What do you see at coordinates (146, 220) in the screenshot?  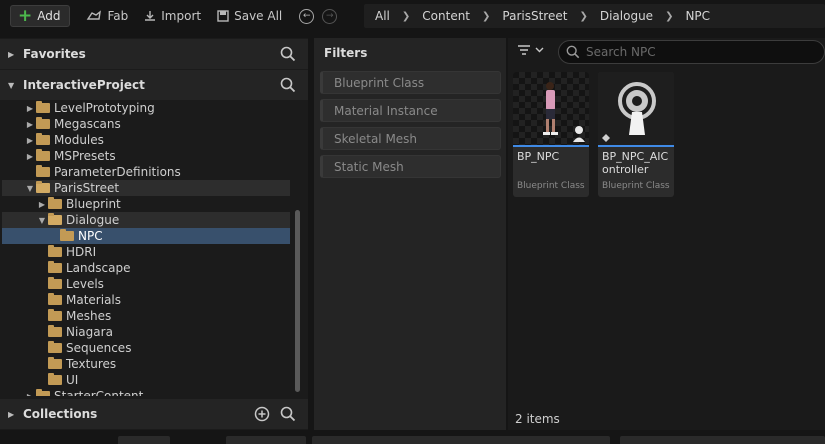 I see `tree-item: ▼ Dialogue` at bounding box center [146, 220].